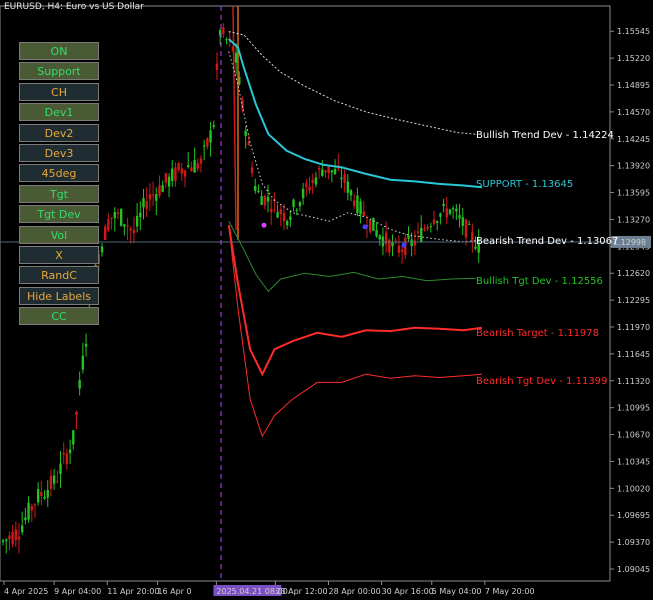  What do you see at coordinates (633, 569) in the screenshot?
I see `y-tick-label: 1.09045` at bounding box center [633, 569].